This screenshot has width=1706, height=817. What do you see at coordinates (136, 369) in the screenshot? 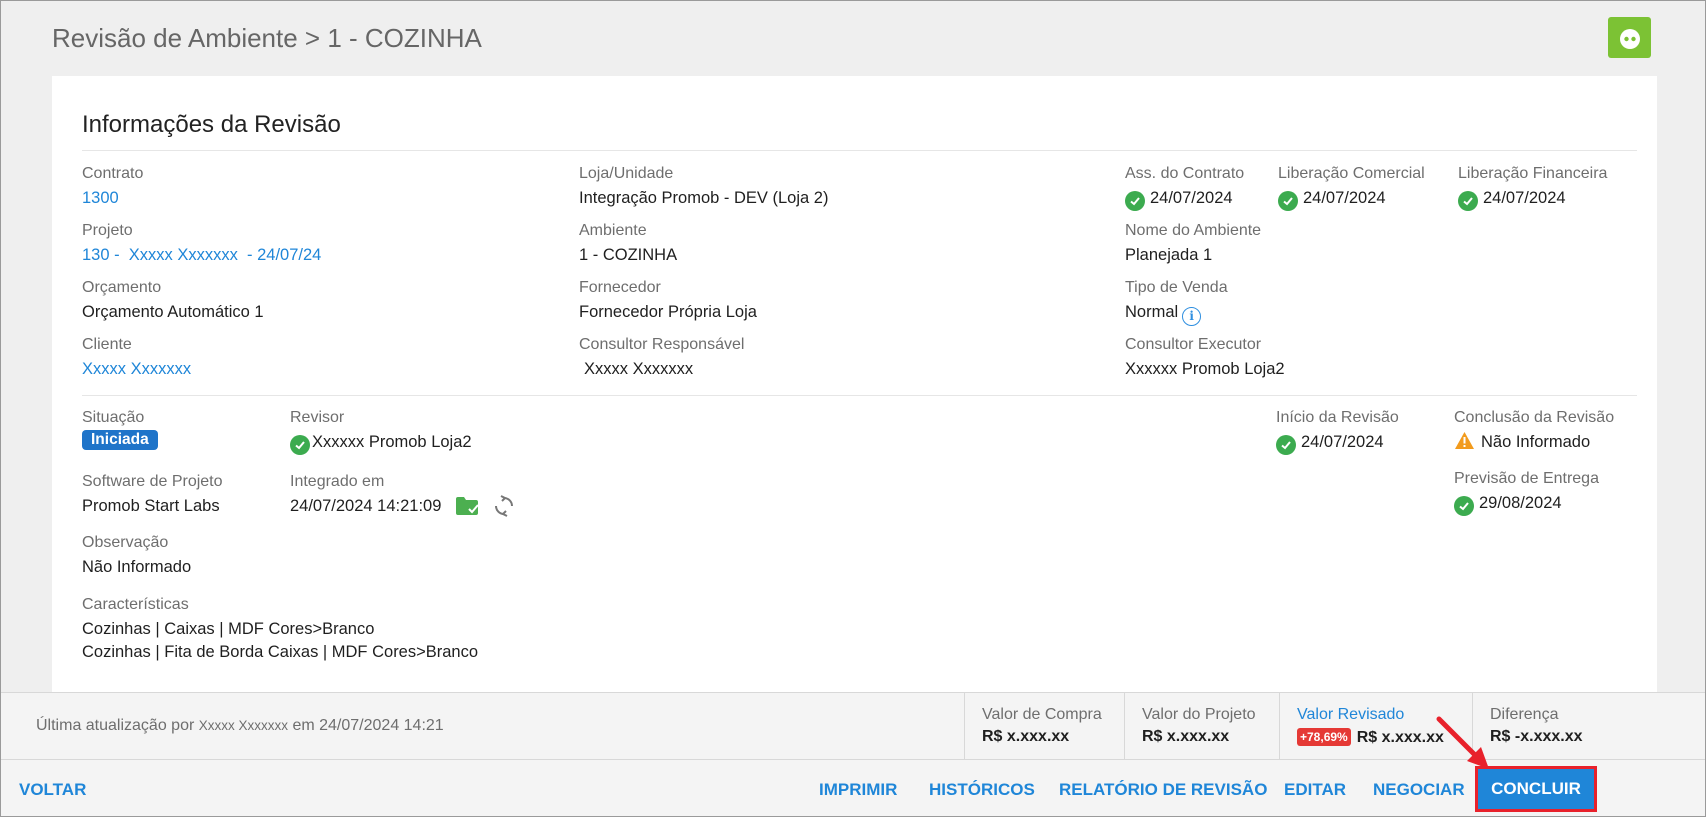
I see `client-link: Xxxxx Xxxxxxx` at bounding box center [136, 369].